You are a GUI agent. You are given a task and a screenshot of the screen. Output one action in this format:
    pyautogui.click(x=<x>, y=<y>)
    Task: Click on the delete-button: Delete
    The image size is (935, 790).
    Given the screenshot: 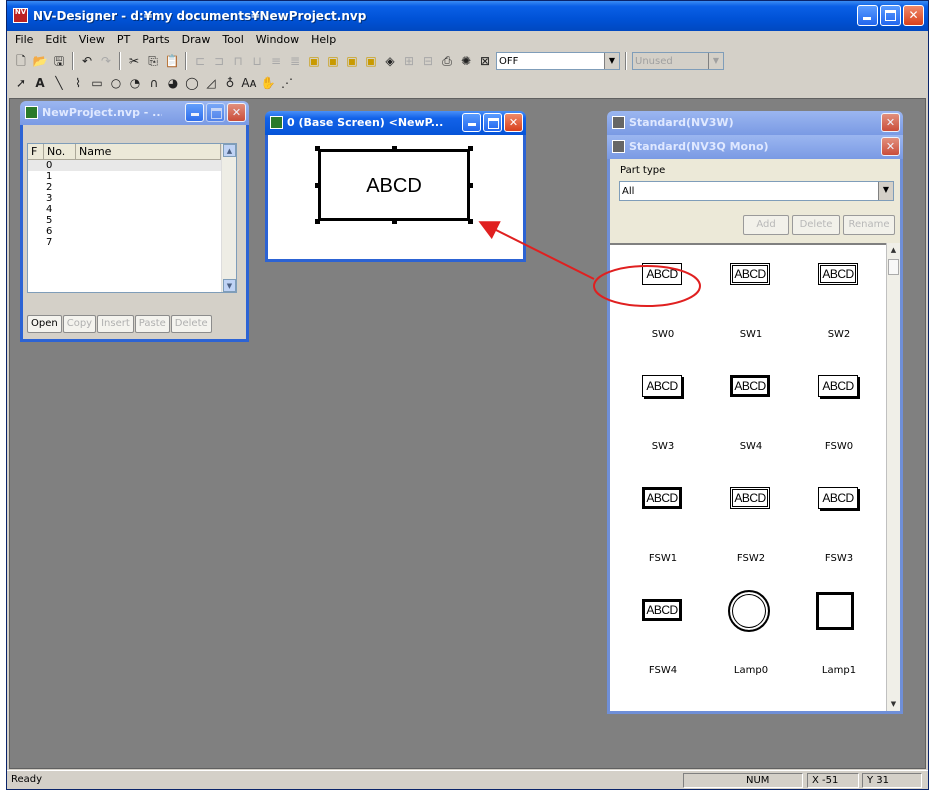 What is the action you would take?
    pyautogui.click(x=191, y=324)
    